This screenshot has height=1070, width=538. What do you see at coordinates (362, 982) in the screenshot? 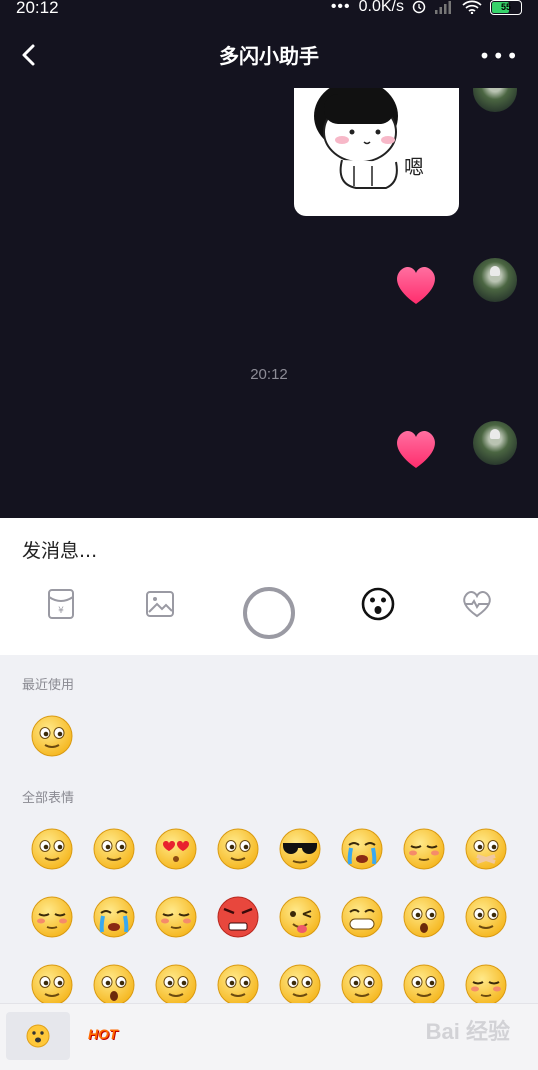
I see `eye-roll-emoji` at bounding box center [362, 982].